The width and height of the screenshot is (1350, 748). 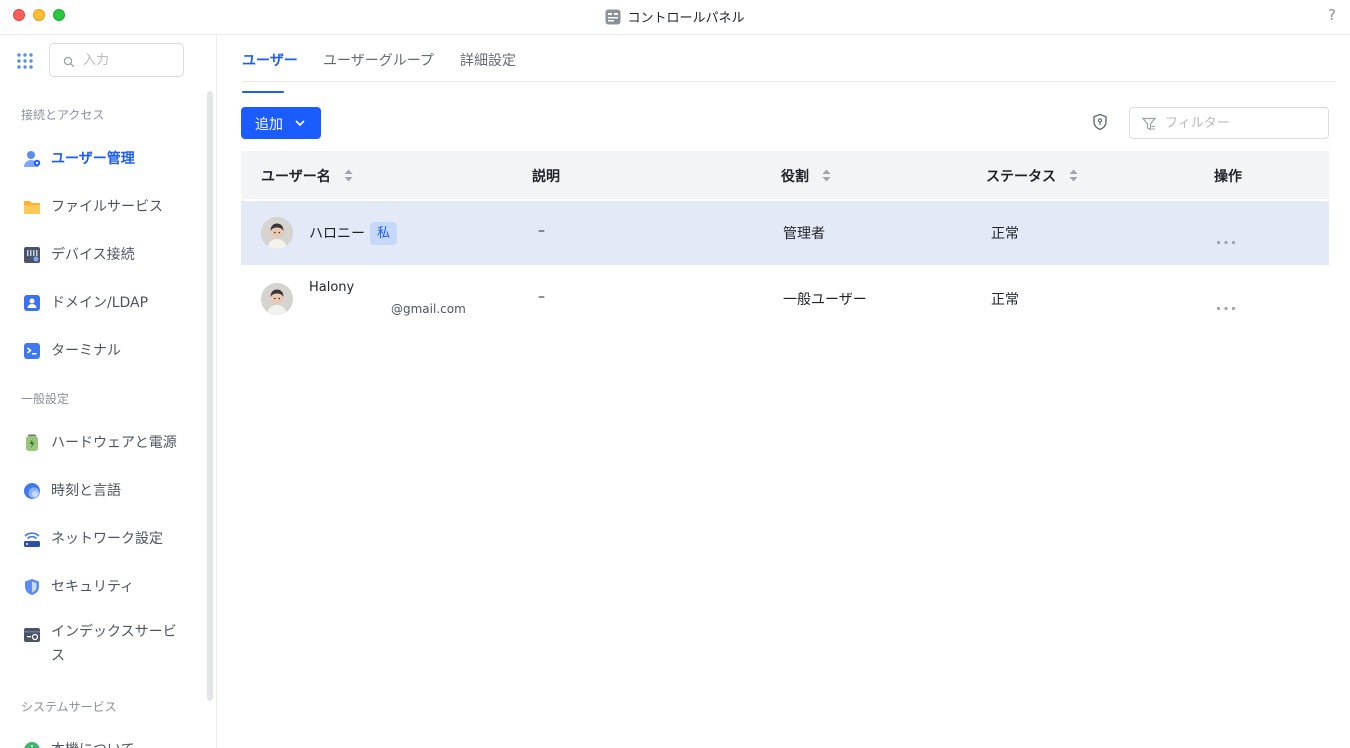 What do you see at coordinates (69, 707) in the screenshot?
I see `section-label-system: システムサービス` at bounding box center [69, 707].